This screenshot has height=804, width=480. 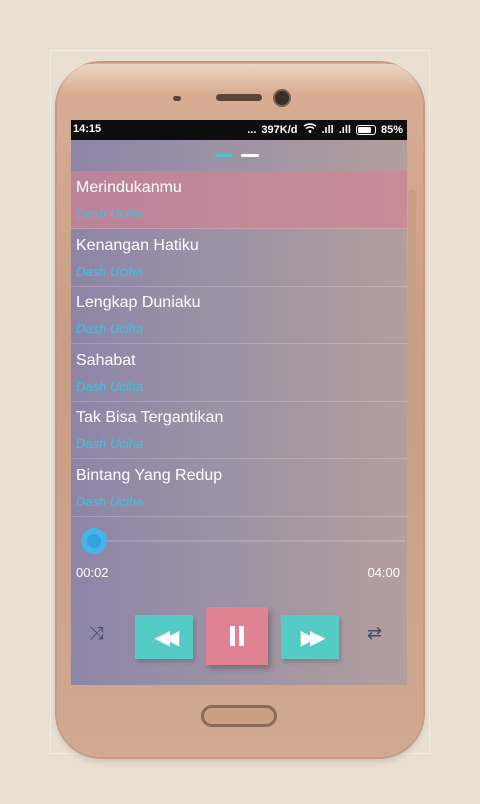 What do you see at coordinates (129, 187) in the screenshot?
I see `song-title: Merindukanmu` at bounding box center [129, 187].